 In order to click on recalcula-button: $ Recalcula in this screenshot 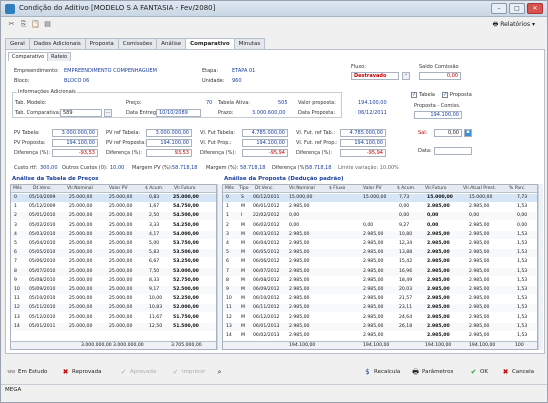, I will do `click(381, 372)`.